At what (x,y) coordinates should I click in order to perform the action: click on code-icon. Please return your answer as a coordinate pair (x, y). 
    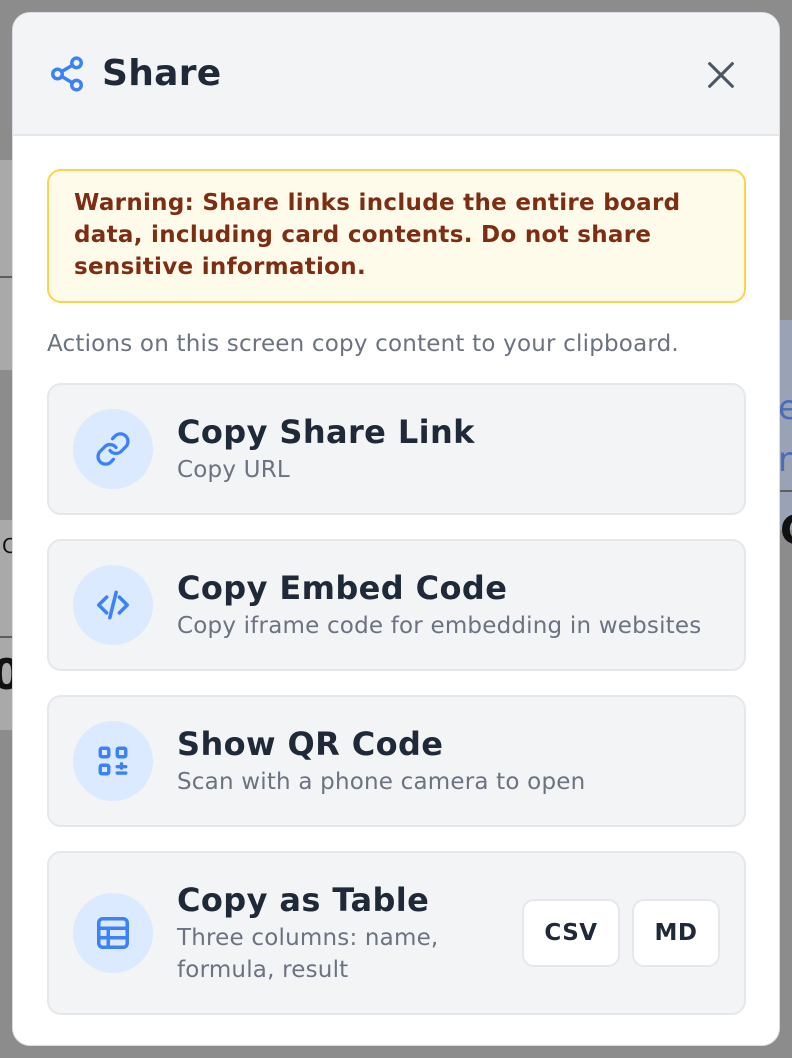
    Looking at the image, I should click on (113, 605).